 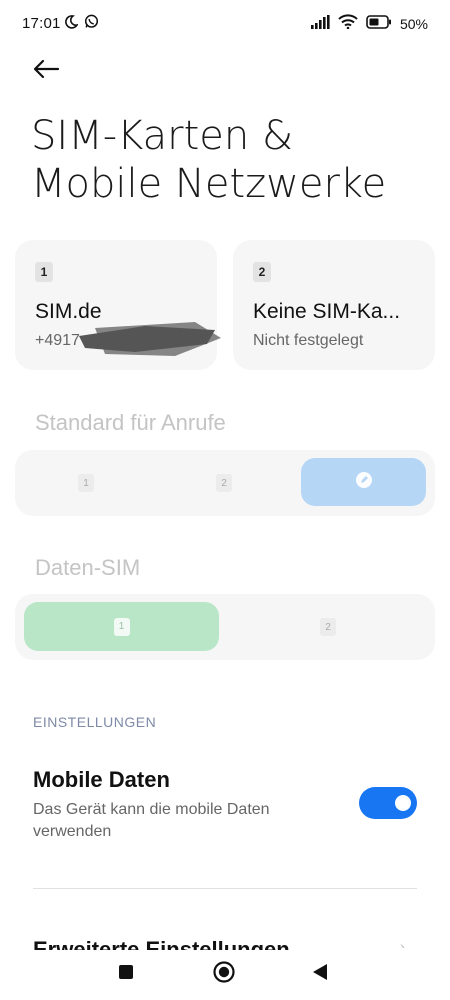 What do you see at coordinates (308, 340) in the screenshot?
I see `sim-status: Nicht festgelegt` at bounding box center [308, 340].